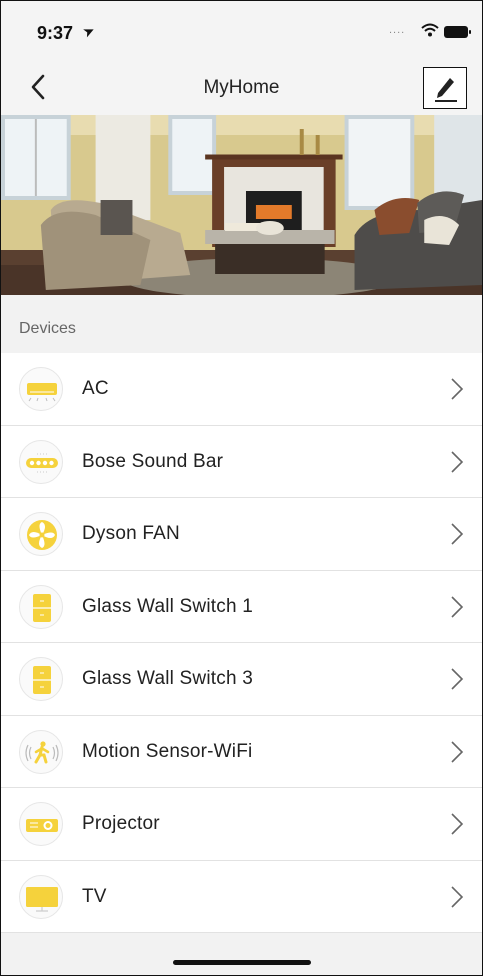  What do you see at coordinates (41, 534) in the screenshot?
I see `fan-icon` at bounding box center [41, 534].